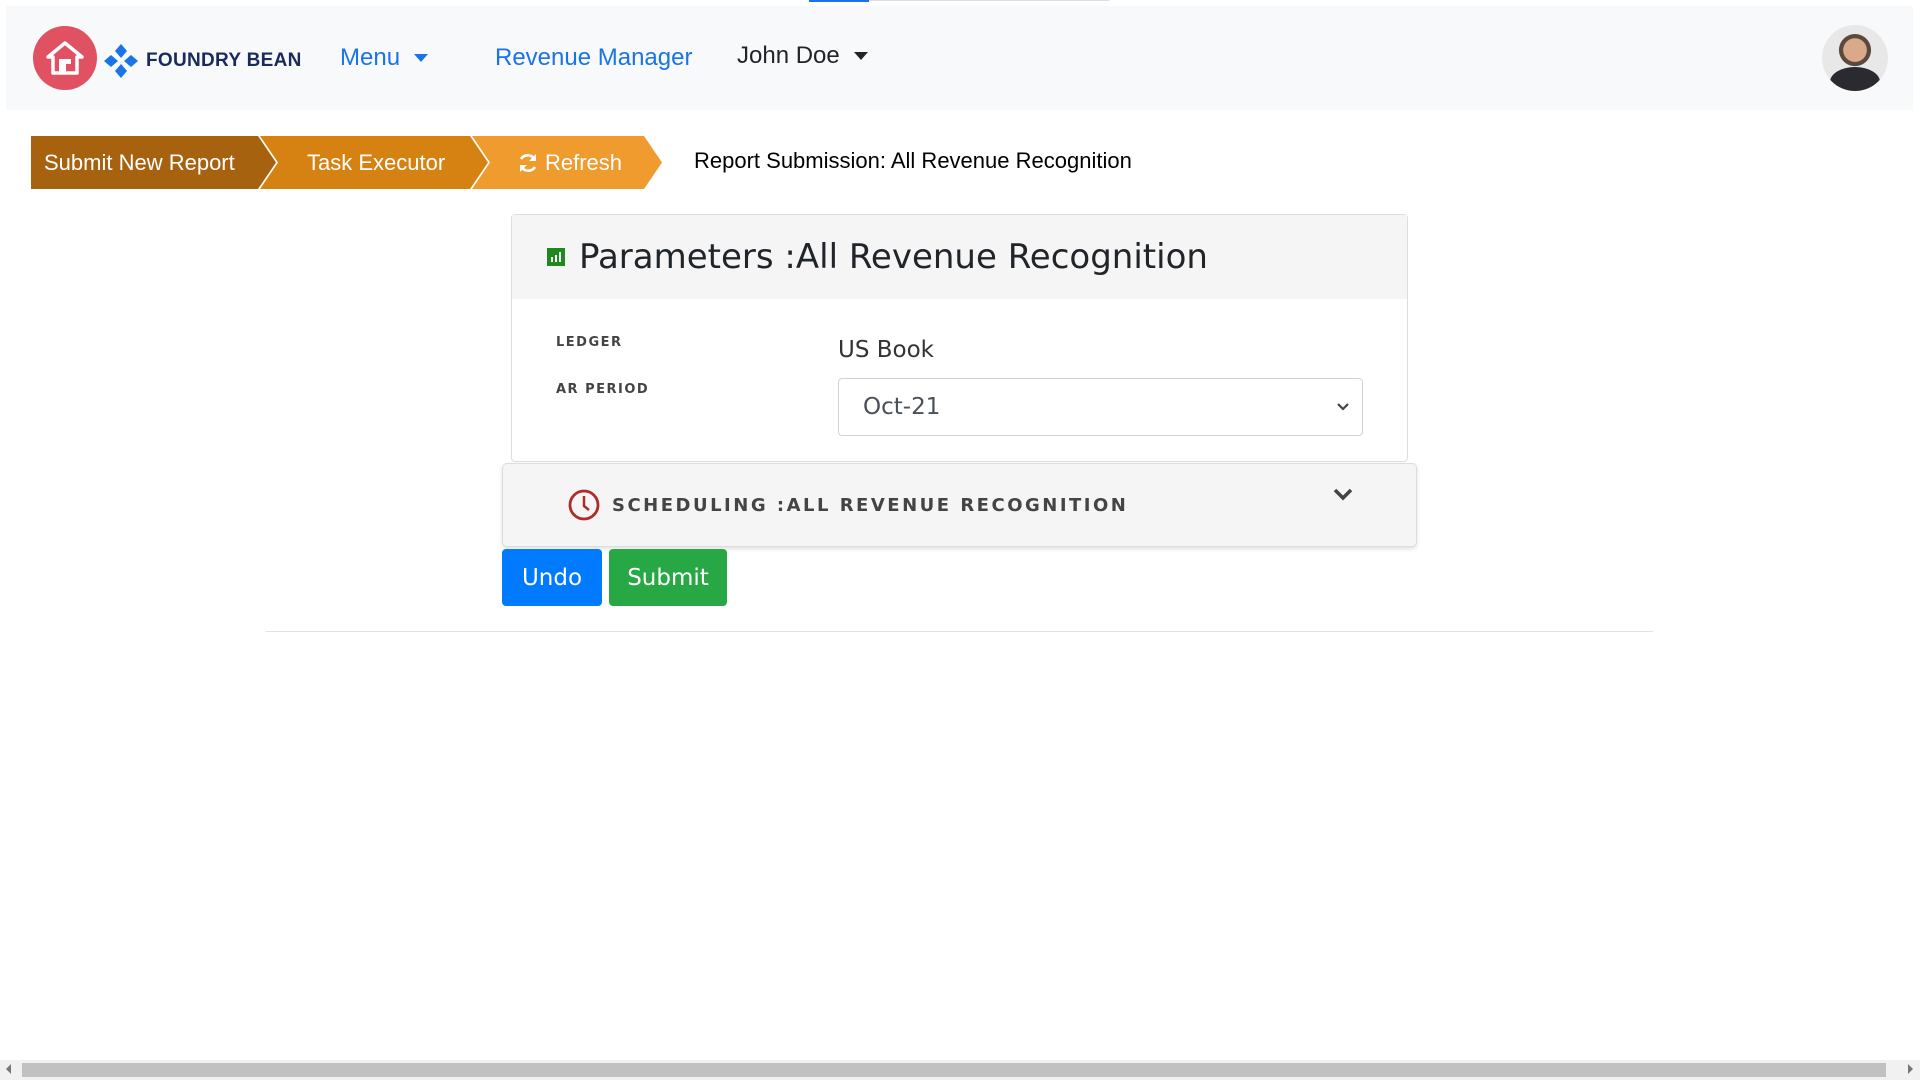 This screenshot has height=1080, width=1920. I want to click on breadcrumb-submit-new-report: Submit New Report, so click(153, 162).